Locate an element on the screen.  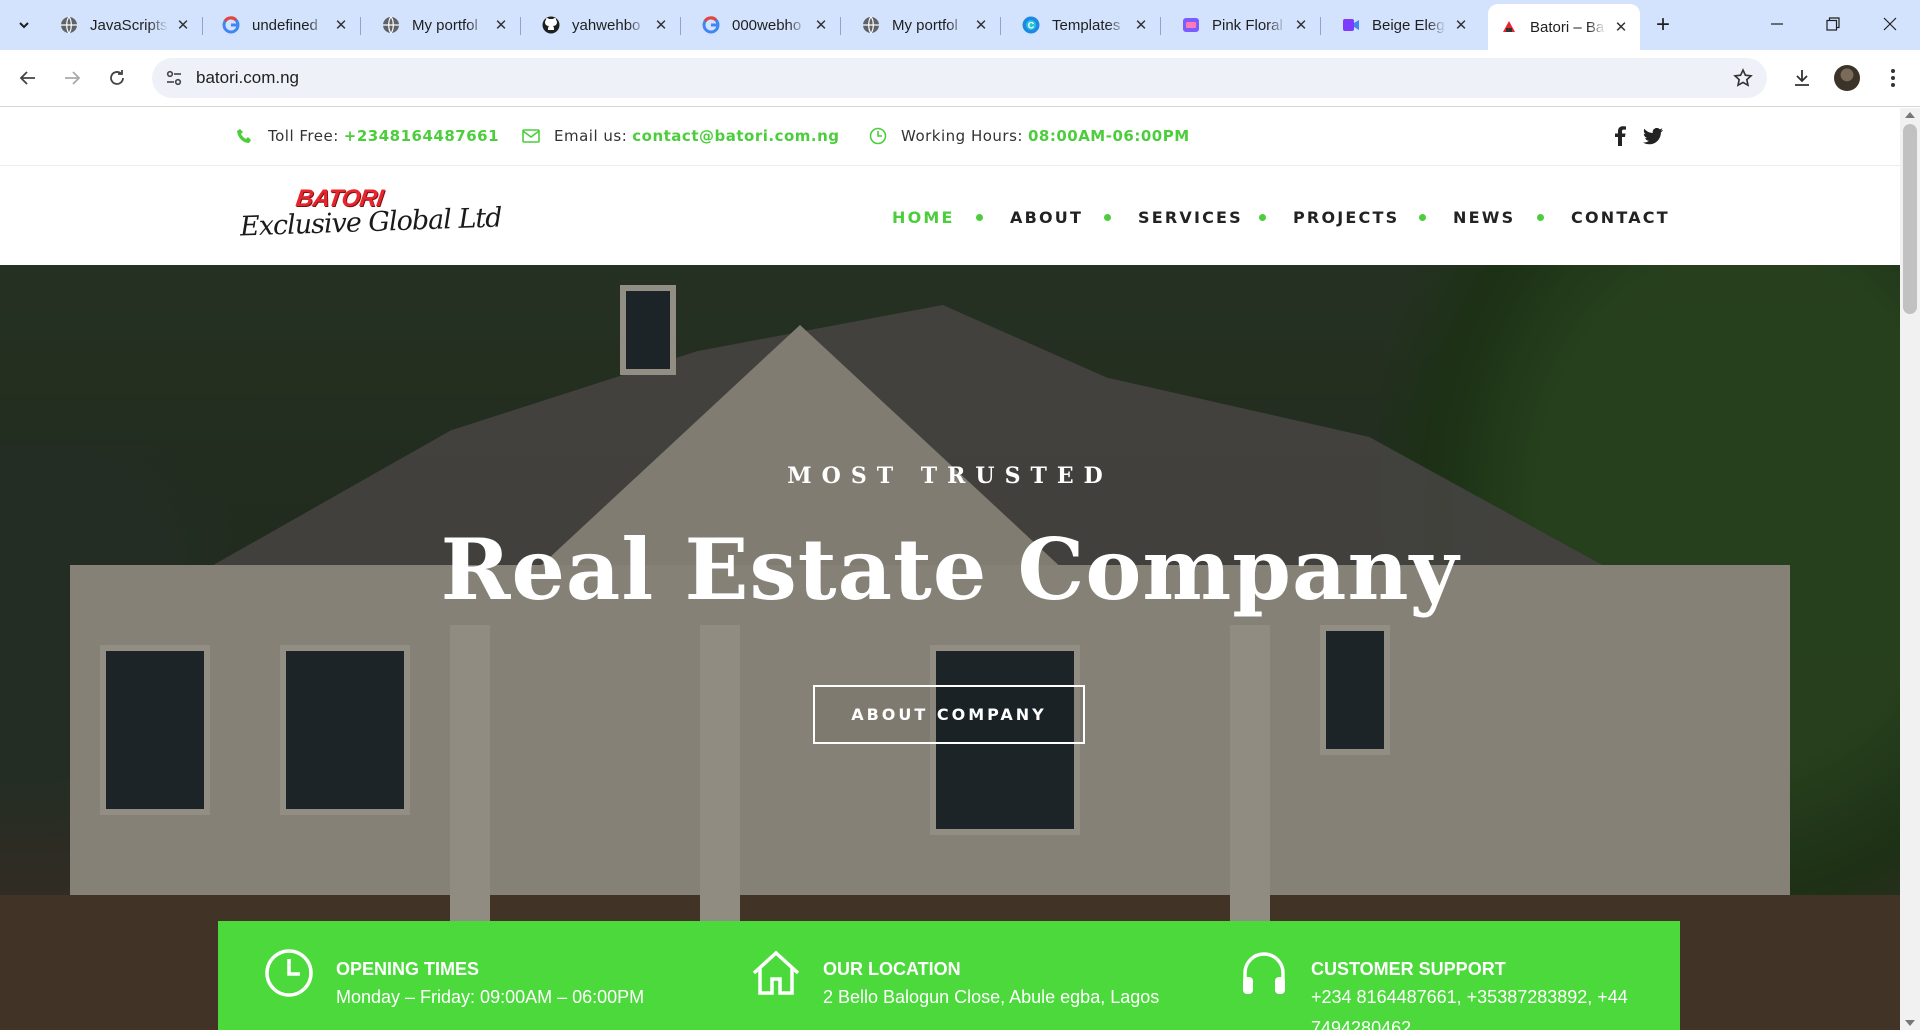
nav-item-projects: PROJECTS is located at coordinates (1346, 217).